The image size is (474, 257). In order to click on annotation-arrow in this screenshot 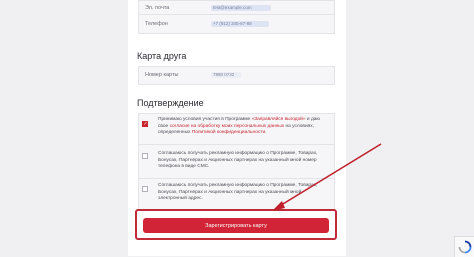, I will do `click(327, 177)`.